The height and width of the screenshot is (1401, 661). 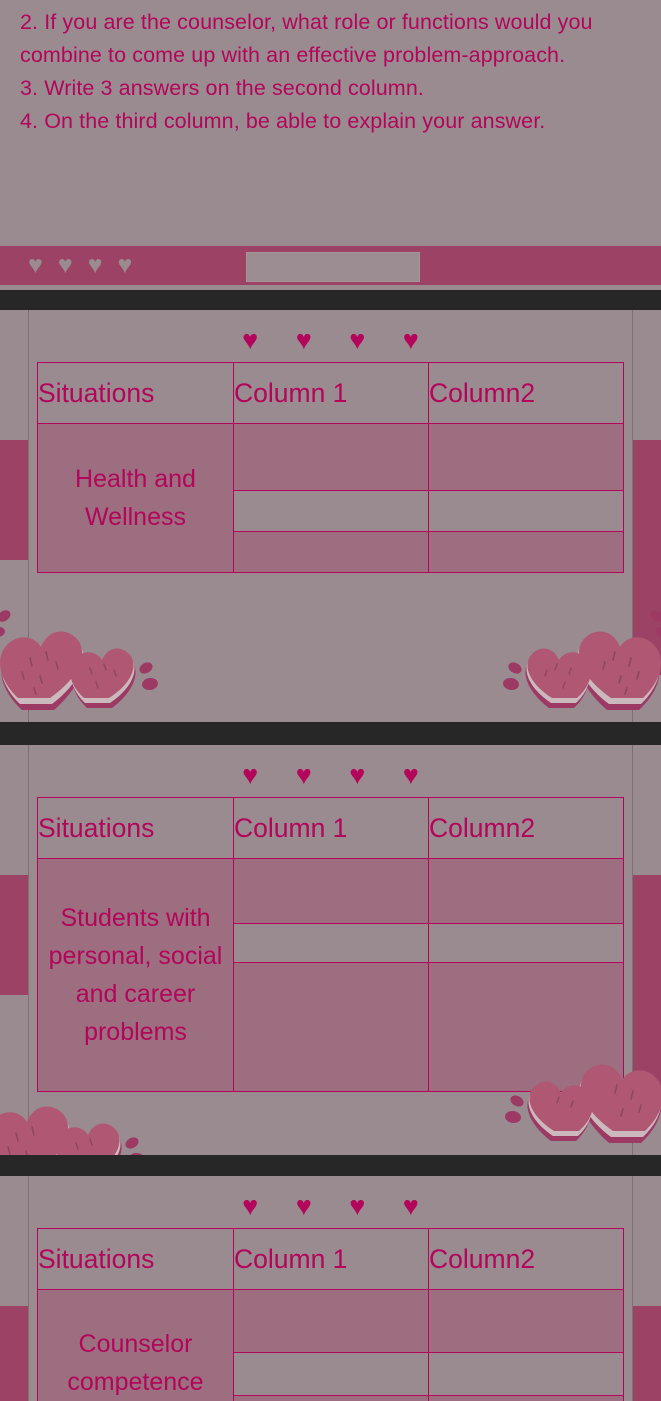 I want to click on table-row: Health and Wellness, so click(x=330, y=498).